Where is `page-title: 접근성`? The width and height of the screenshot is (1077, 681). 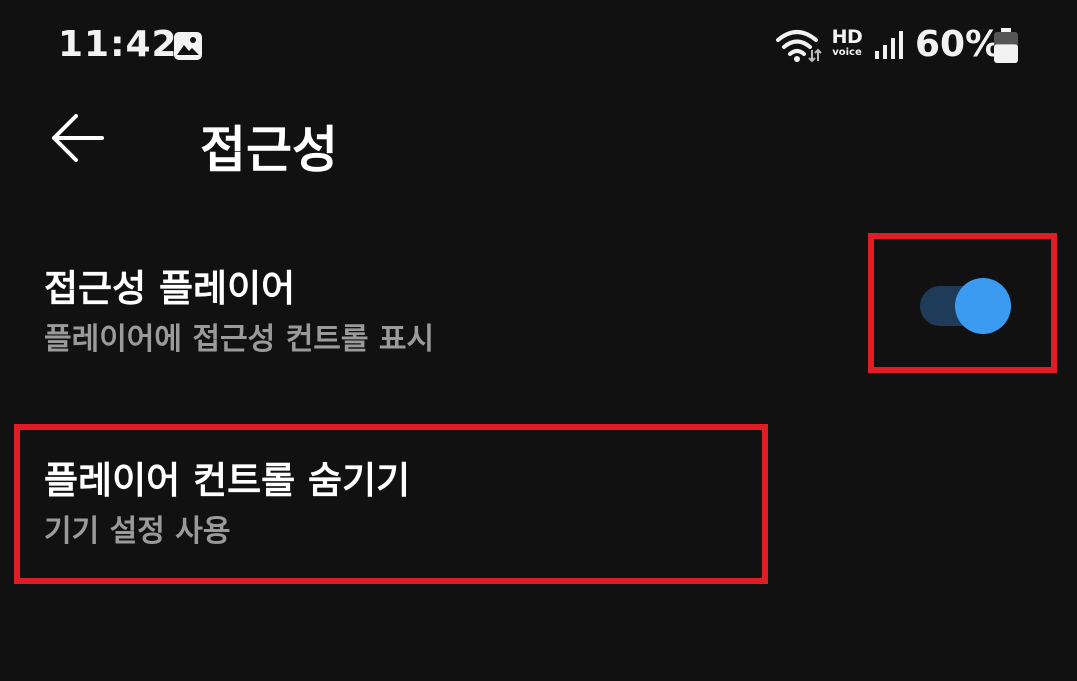
page-title: 접근성 is located at coordinates (269, 150).